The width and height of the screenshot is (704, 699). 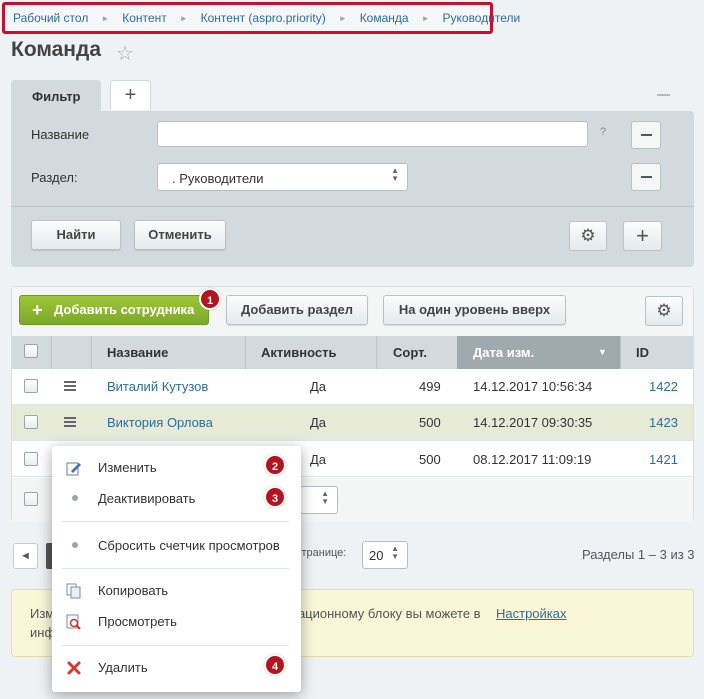 What do you see at coordinates (642, 352) in the screenshot?
I see `column-header-id: ID` at bounding box center [642, 352].